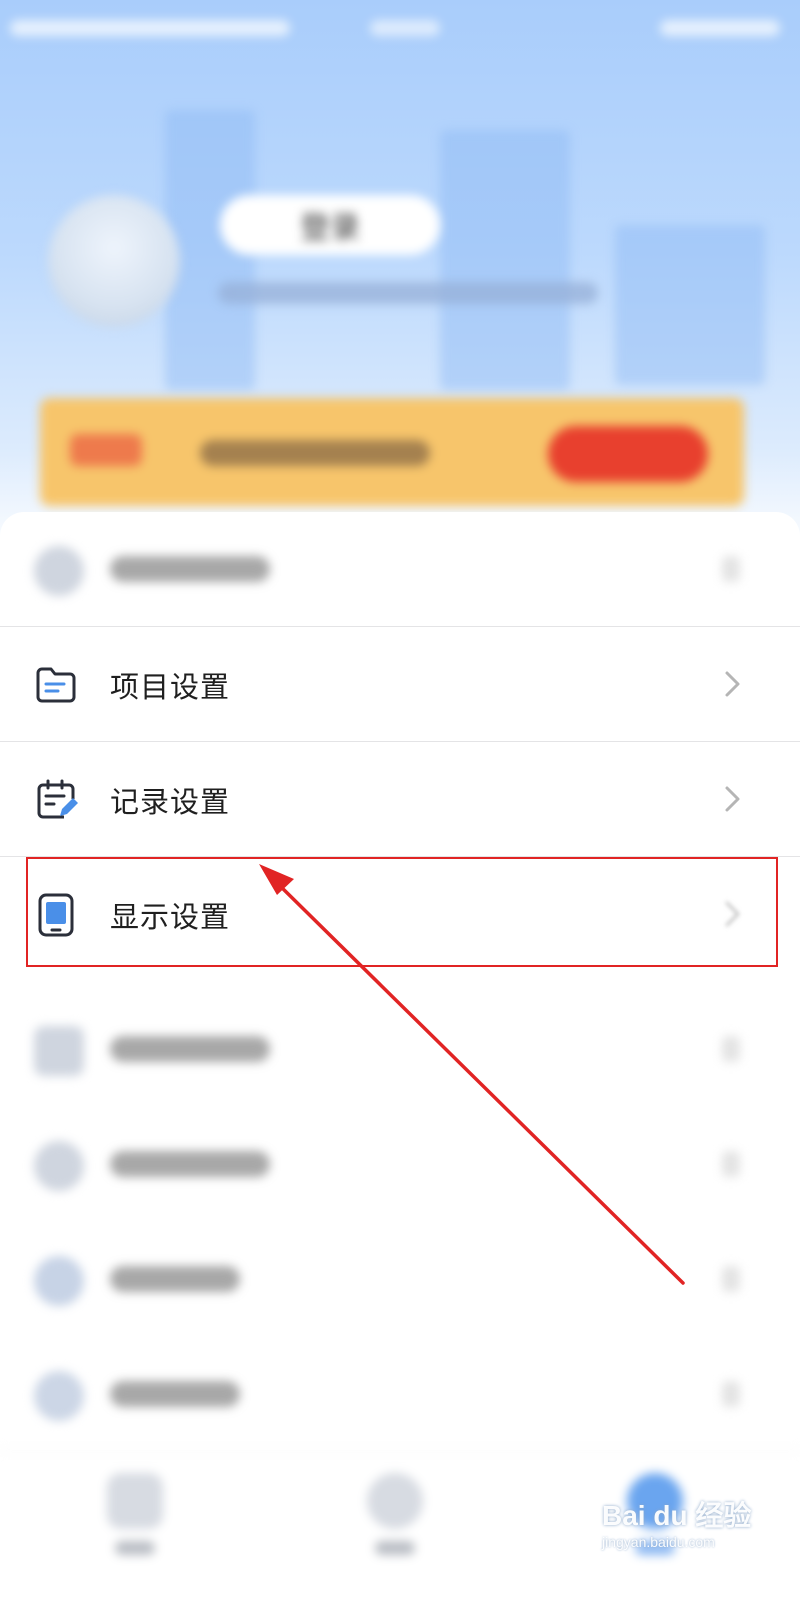  Describe the element at coordinates (59, 1166) in the screenshot. I see `clock-icon` at that location.